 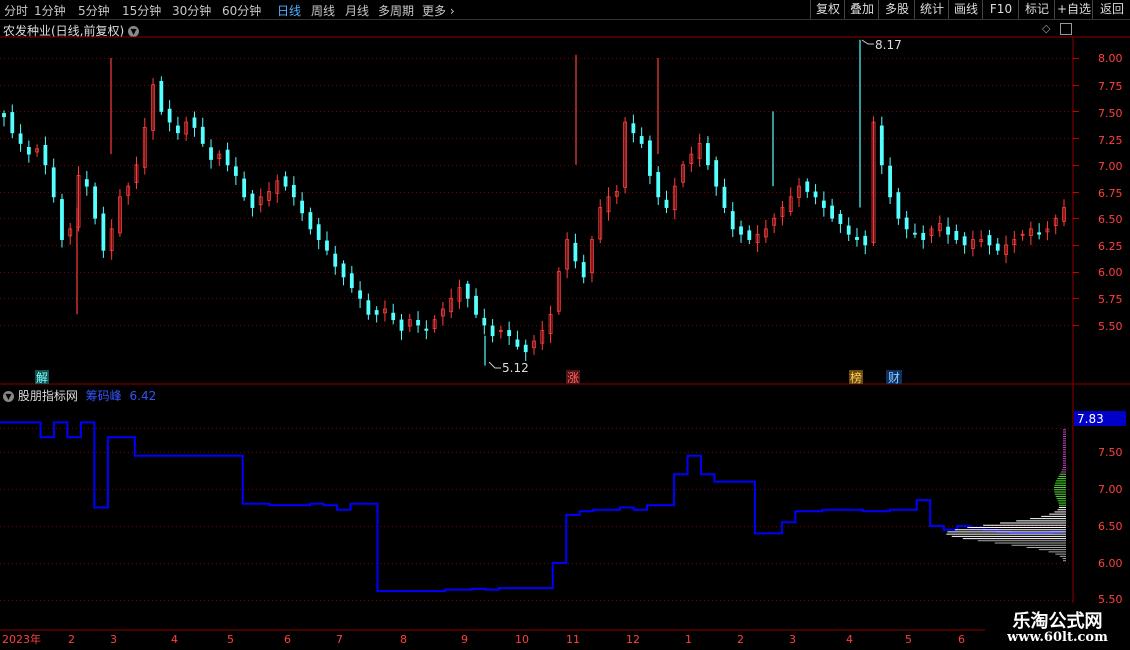 I want to click on period-tab-daily: 日线, so click(x=289, y=10).